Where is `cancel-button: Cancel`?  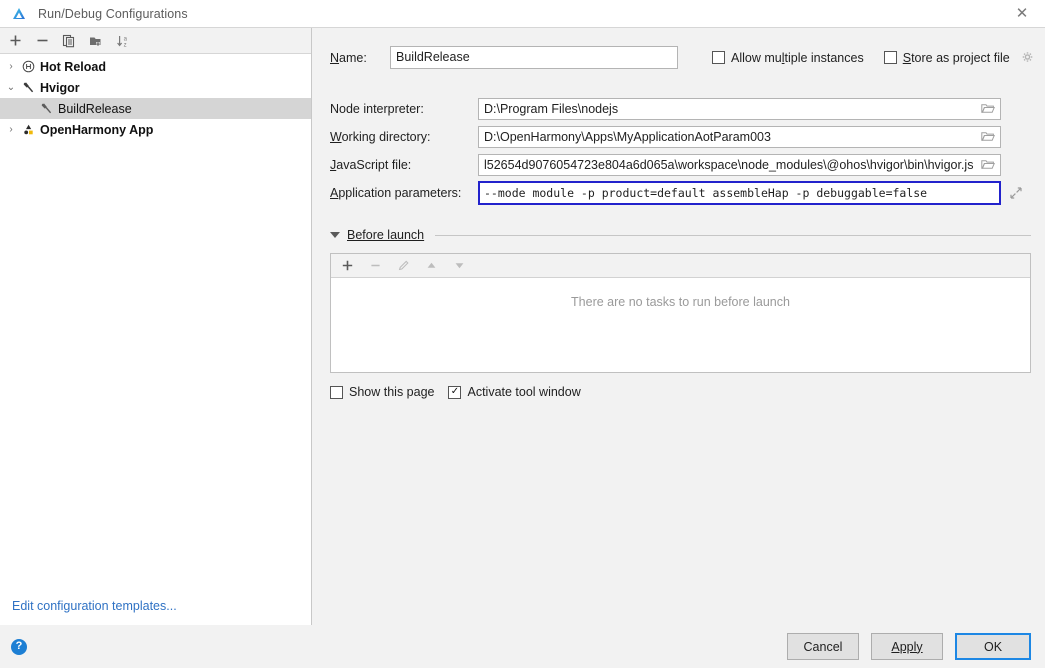 cancel-button: Cancel is located at coordinates (823, 646).